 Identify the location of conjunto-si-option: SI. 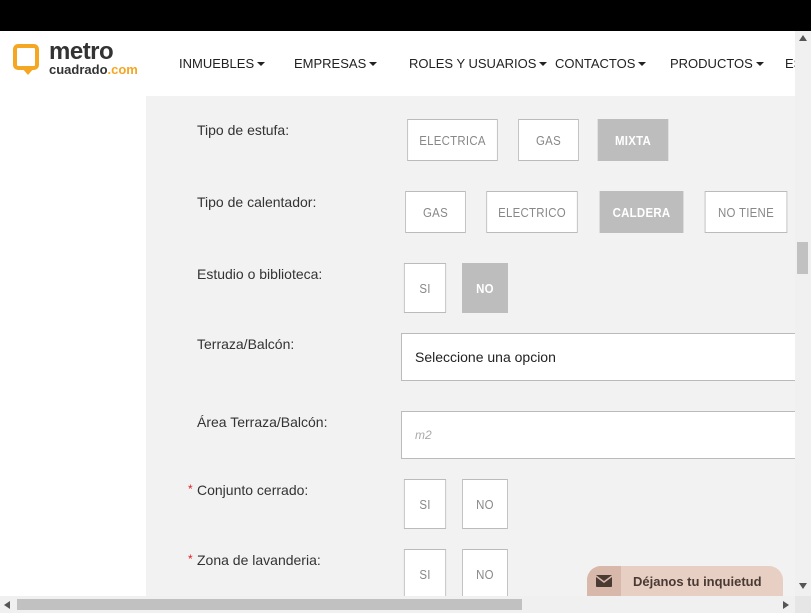
(425, 504).